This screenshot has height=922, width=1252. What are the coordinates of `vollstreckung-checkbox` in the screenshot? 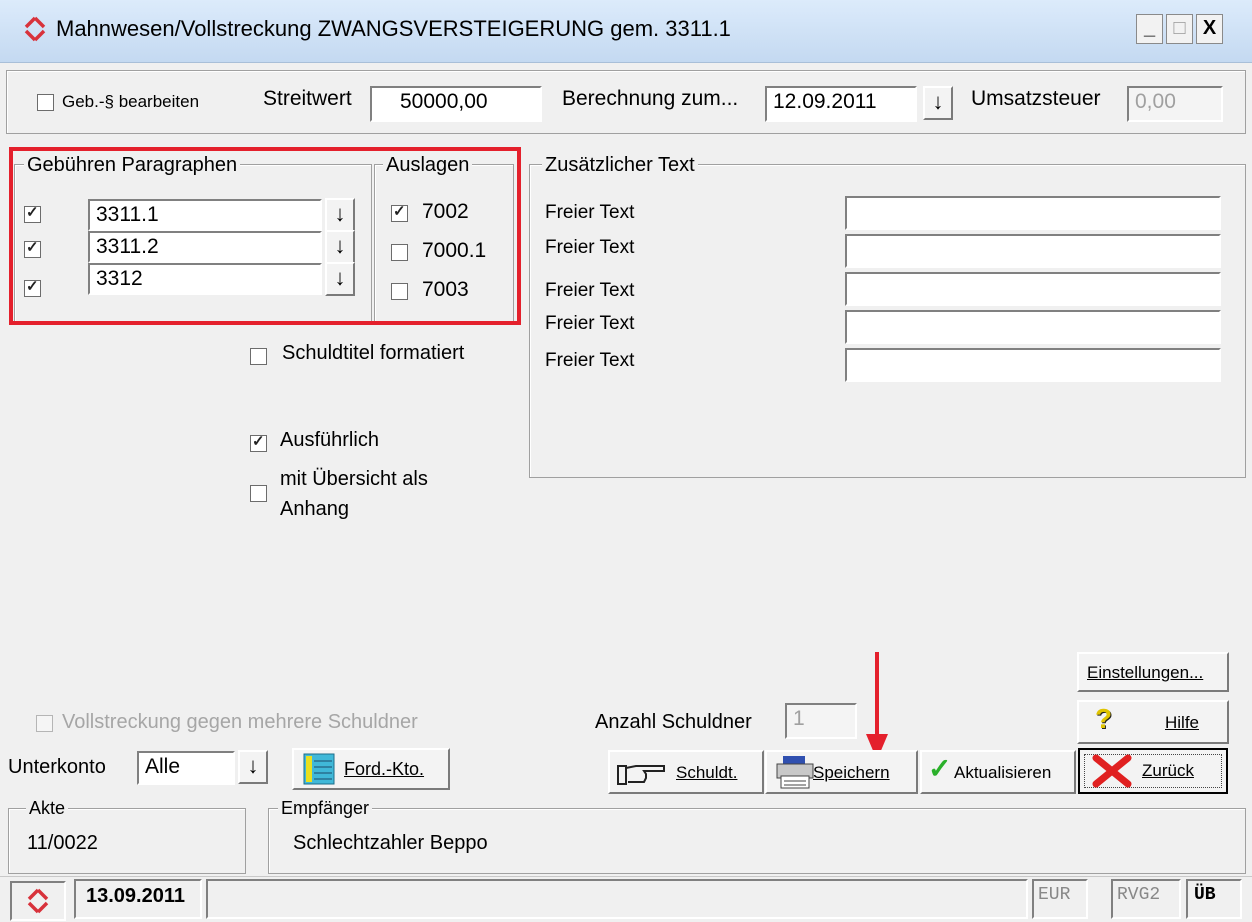 It's located at (44, 723).